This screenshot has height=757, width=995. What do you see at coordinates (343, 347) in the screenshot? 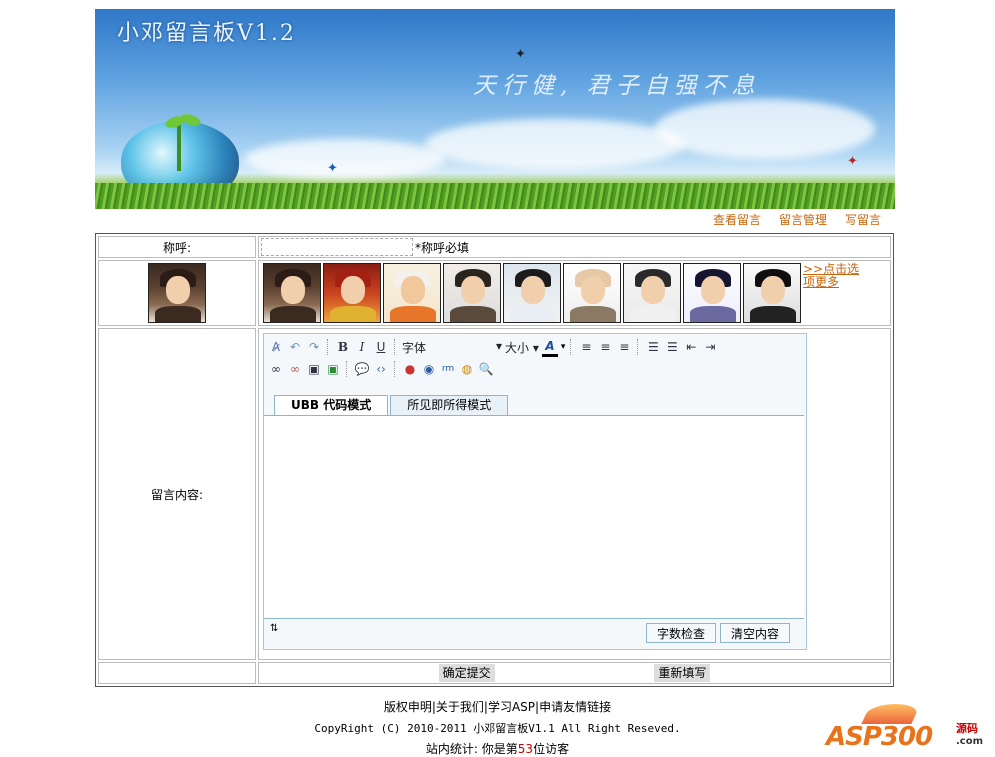
I see `bold-icon: B` at bounding box center [343, 347].